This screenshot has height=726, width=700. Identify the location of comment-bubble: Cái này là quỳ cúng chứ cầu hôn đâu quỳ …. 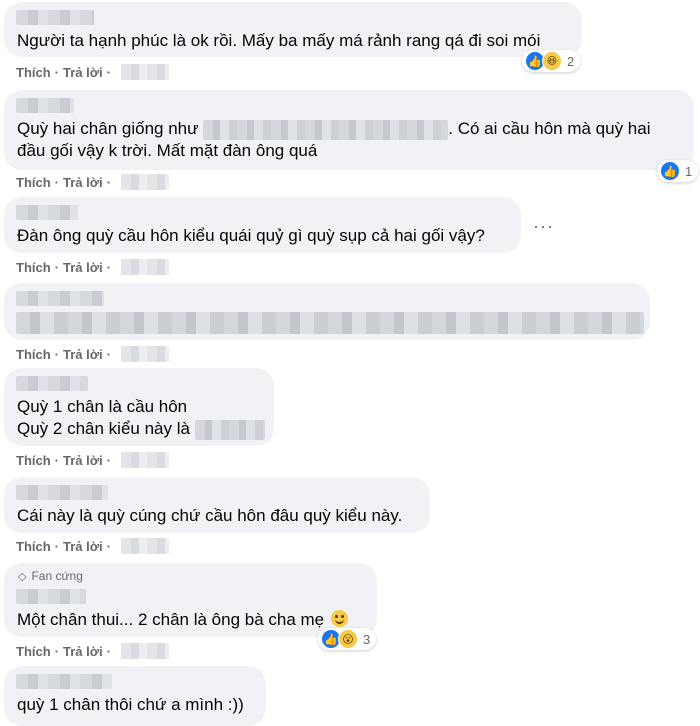
(217, 505).